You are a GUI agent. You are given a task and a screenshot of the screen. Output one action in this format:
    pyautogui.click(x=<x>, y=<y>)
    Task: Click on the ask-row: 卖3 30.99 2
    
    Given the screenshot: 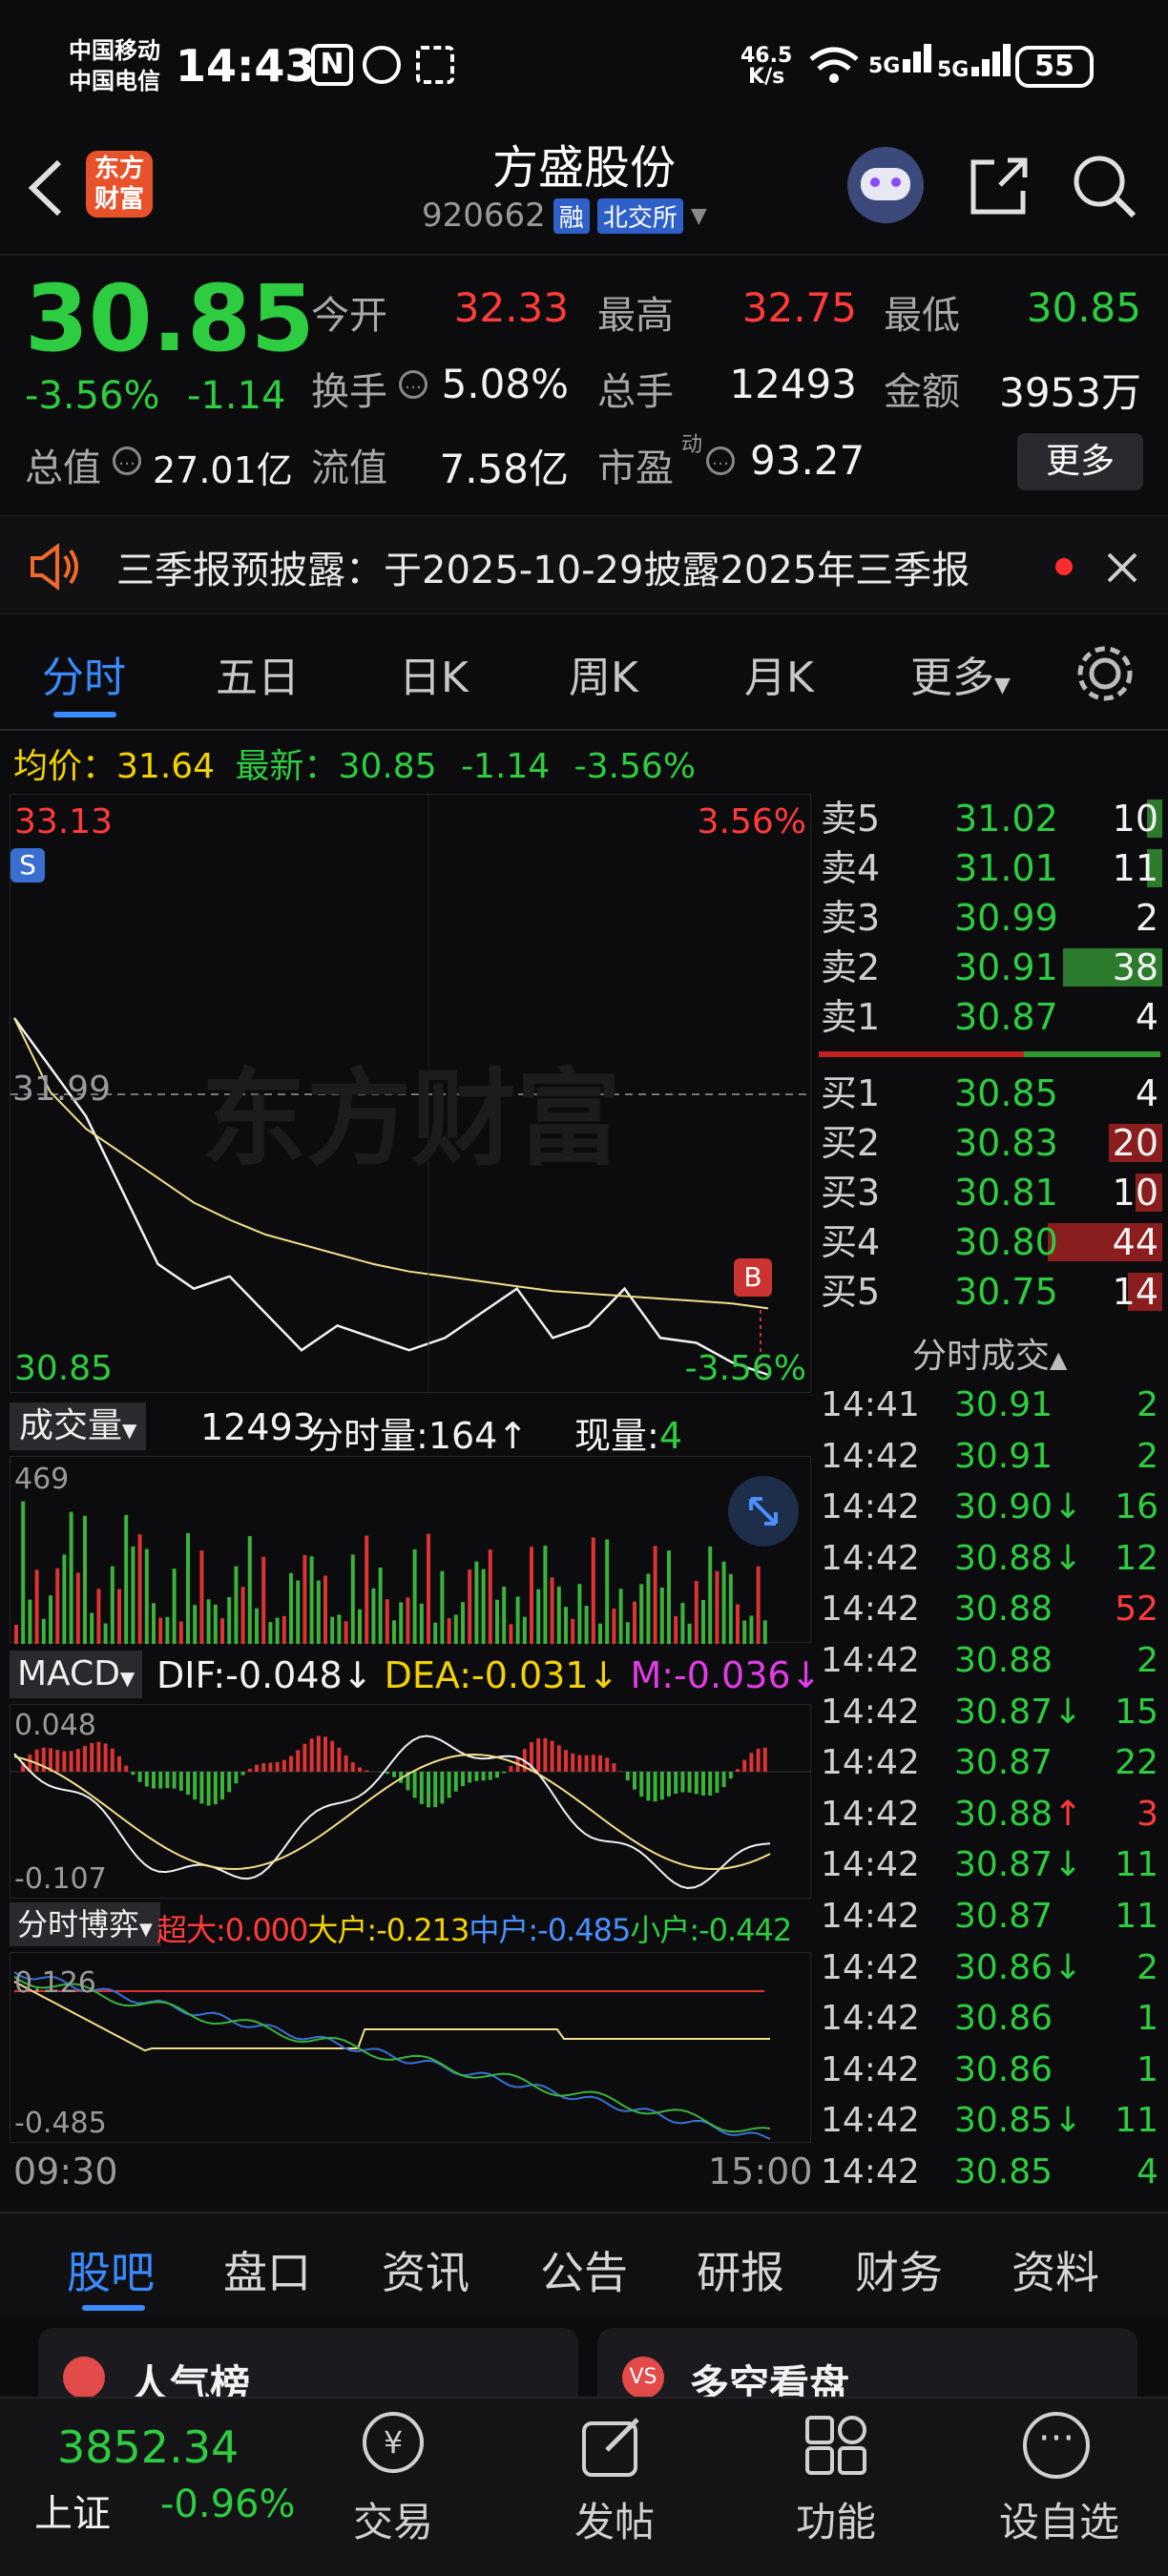 What is the action you would take?
    pyautogui.click(x=989, y=918)
    